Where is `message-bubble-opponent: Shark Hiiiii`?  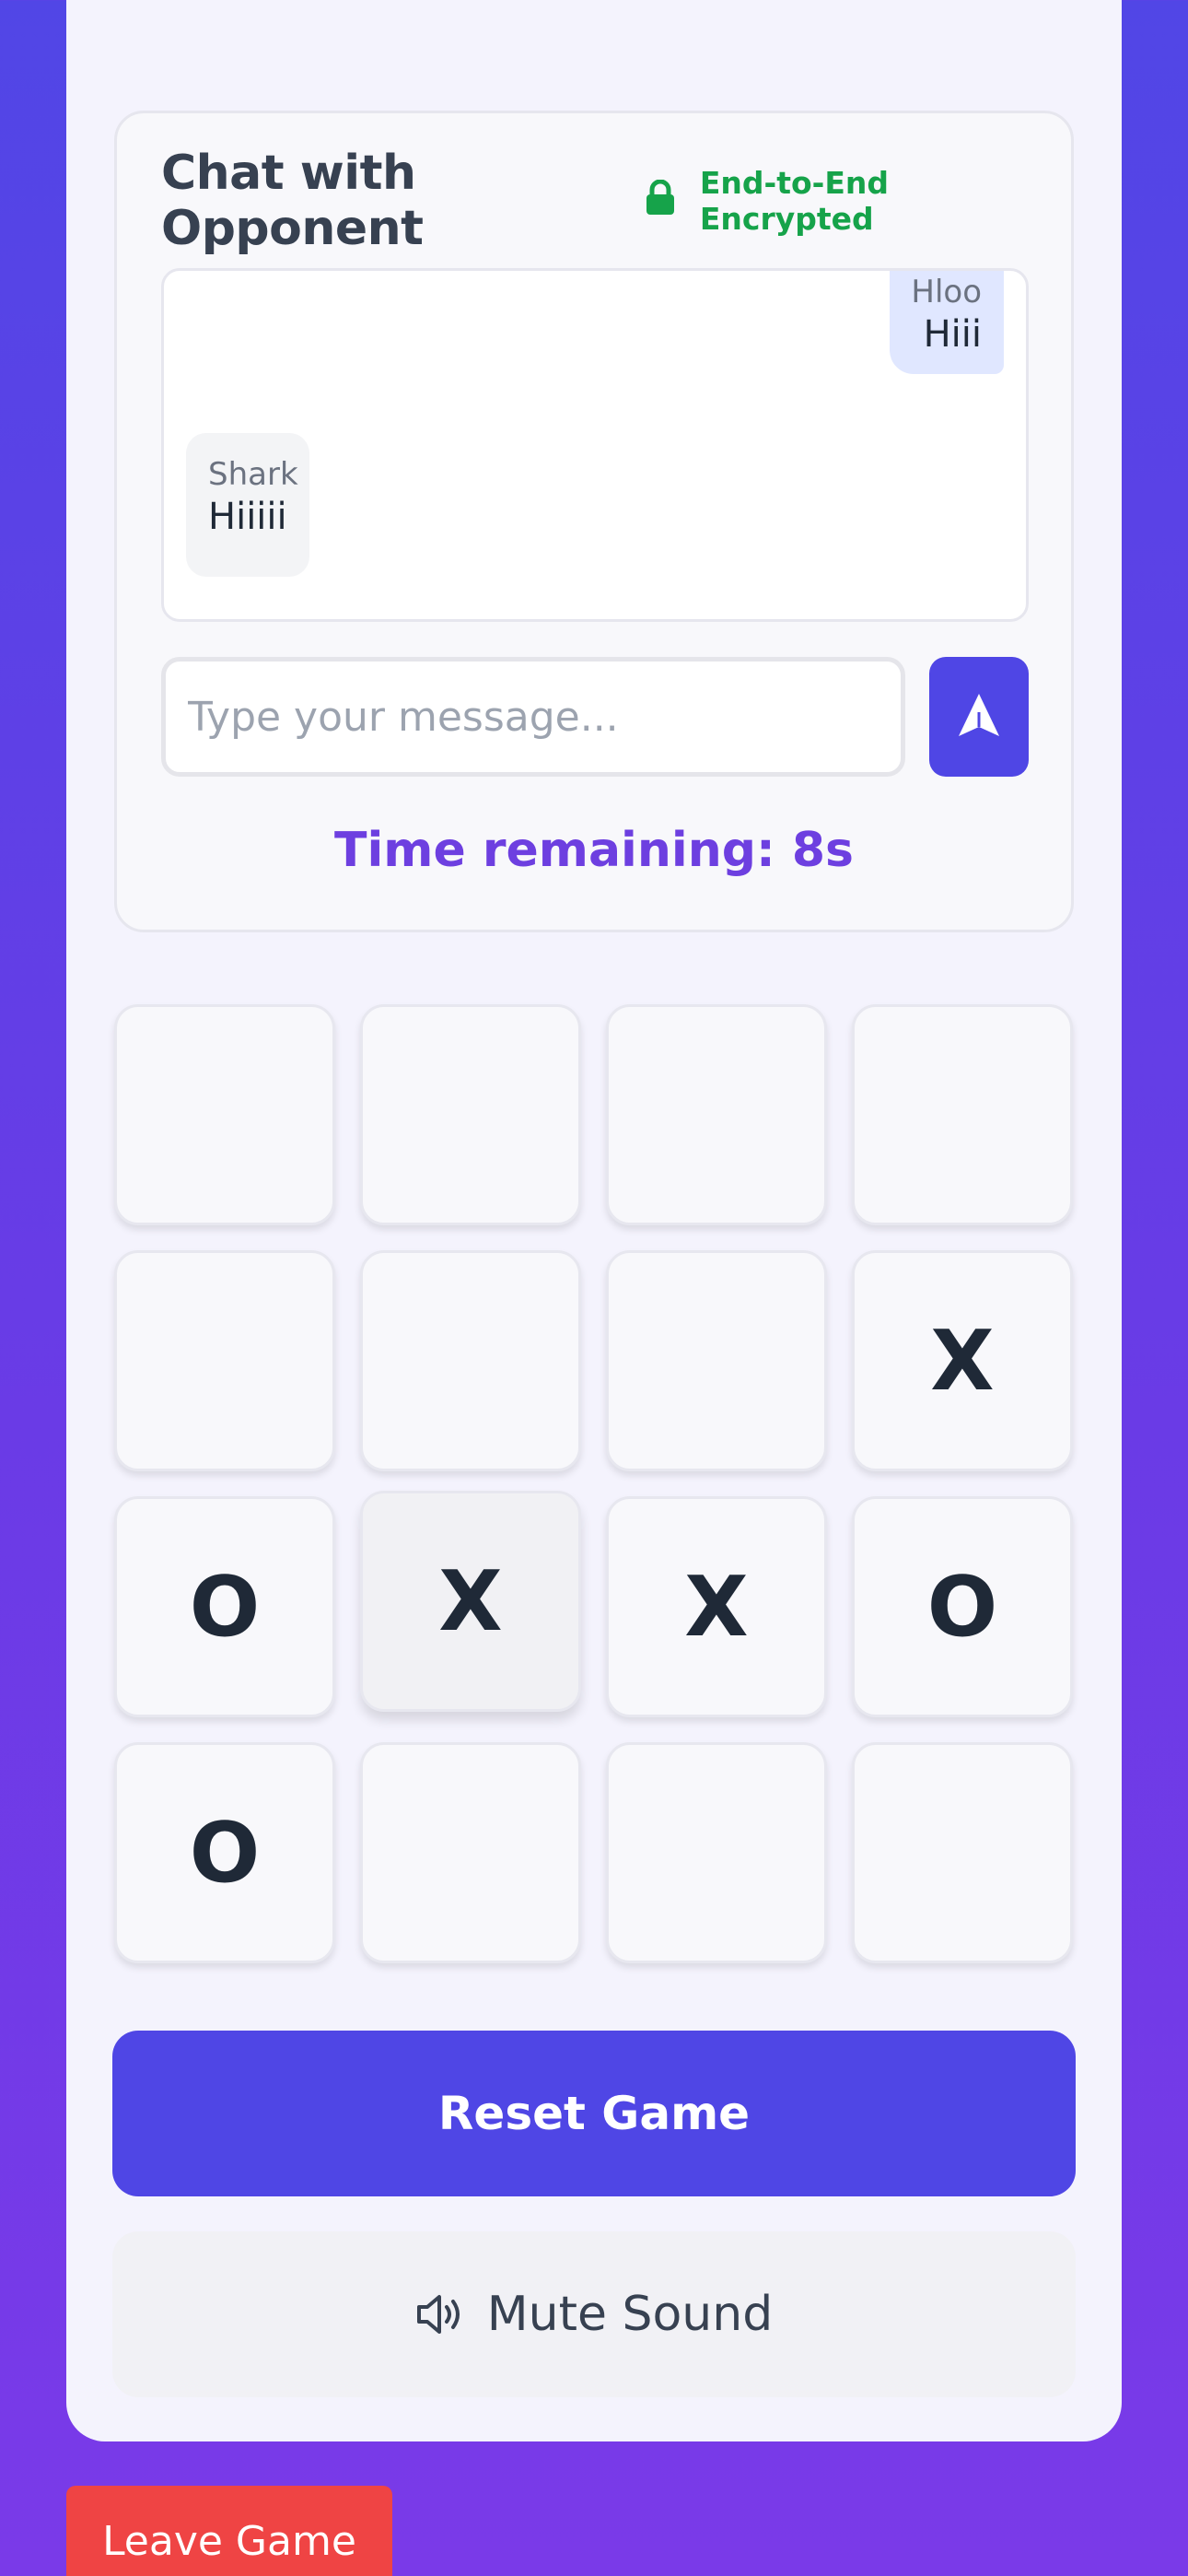 message-bubble-opponent: Shark Hiiiii is located at coordinates (247, 505).